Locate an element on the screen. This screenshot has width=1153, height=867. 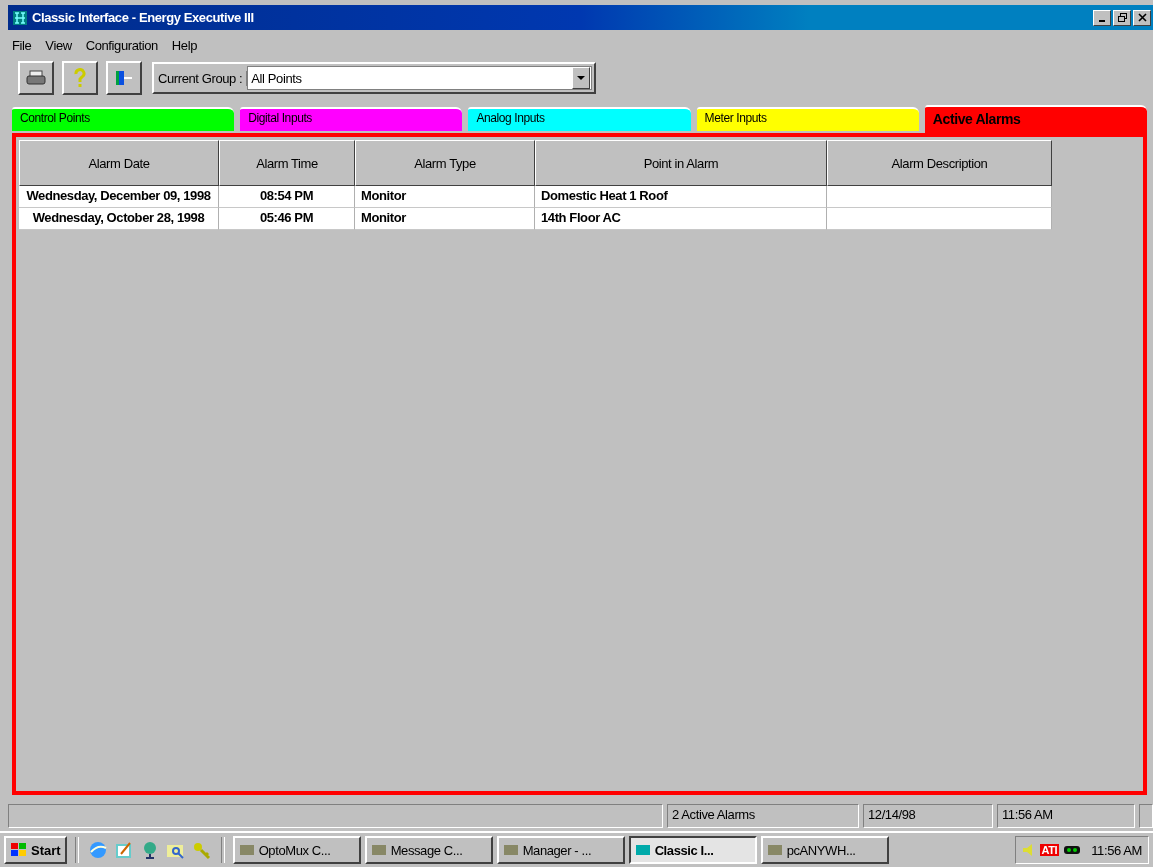
table-cell: Wednesday, December 09, 1998 is located at coordinates (119, 197).